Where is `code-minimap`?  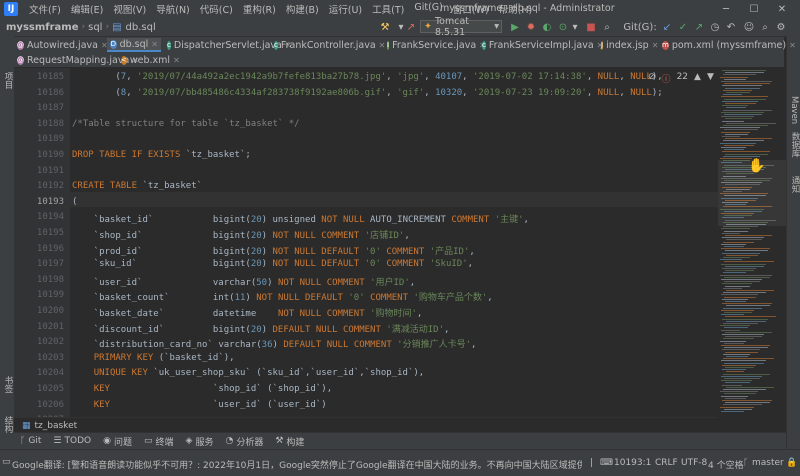 code-minimap is located at coordinates (752, 242).